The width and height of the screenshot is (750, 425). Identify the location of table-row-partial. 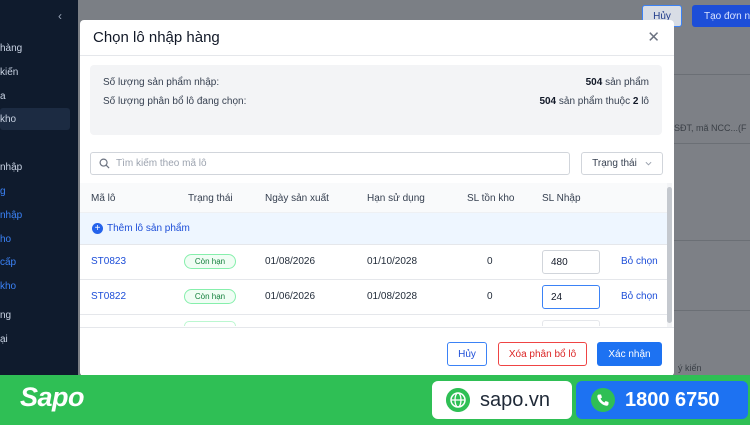
(375, 321).